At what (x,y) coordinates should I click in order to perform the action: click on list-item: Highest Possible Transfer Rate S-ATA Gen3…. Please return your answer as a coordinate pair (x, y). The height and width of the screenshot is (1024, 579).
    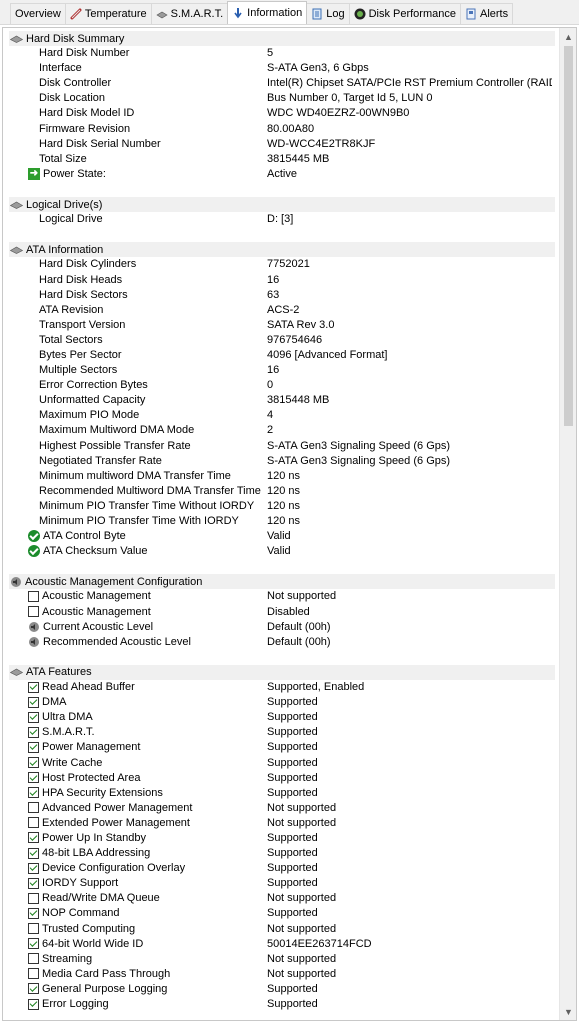
    Looking at the image, I should click on (282, 446).